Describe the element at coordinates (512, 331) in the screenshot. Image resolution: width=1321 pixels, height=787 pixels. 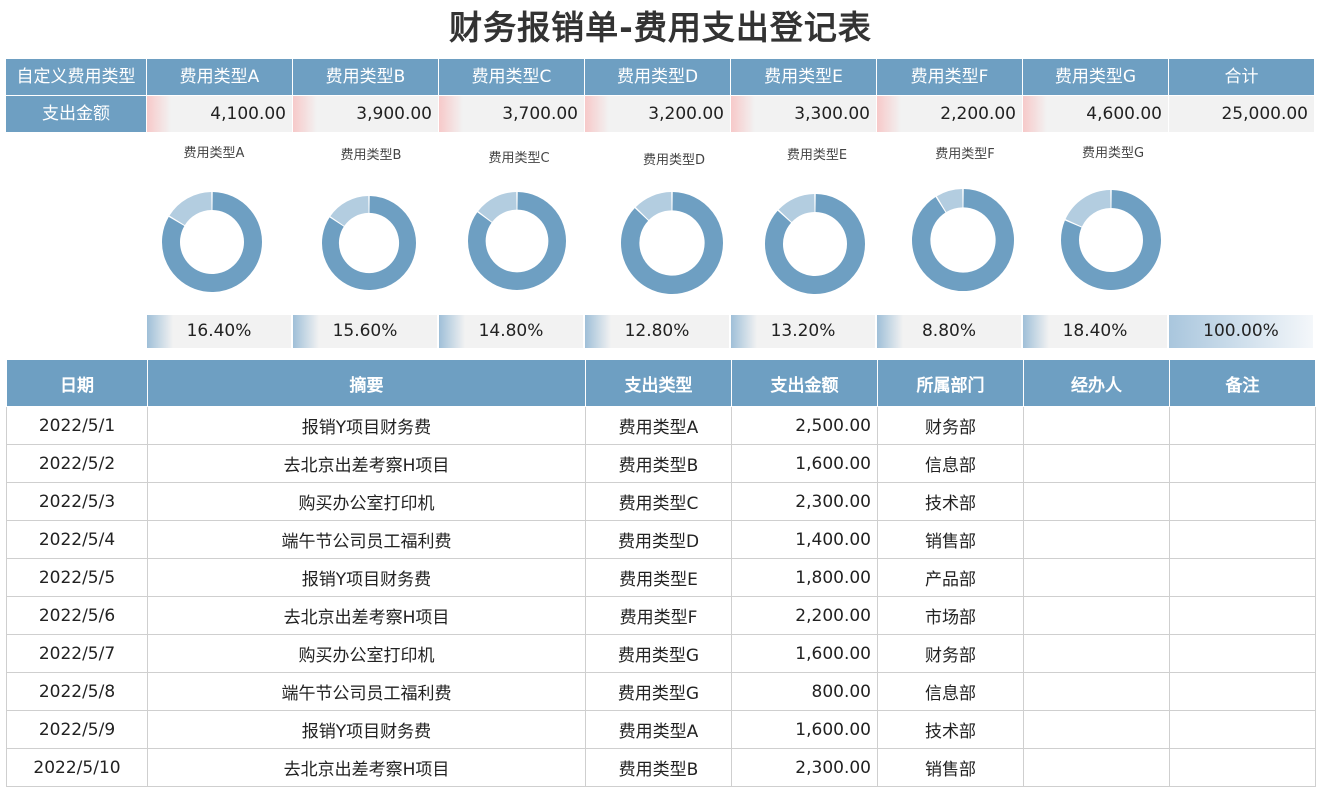
I see `percent-cell: 14.80%` at that location.